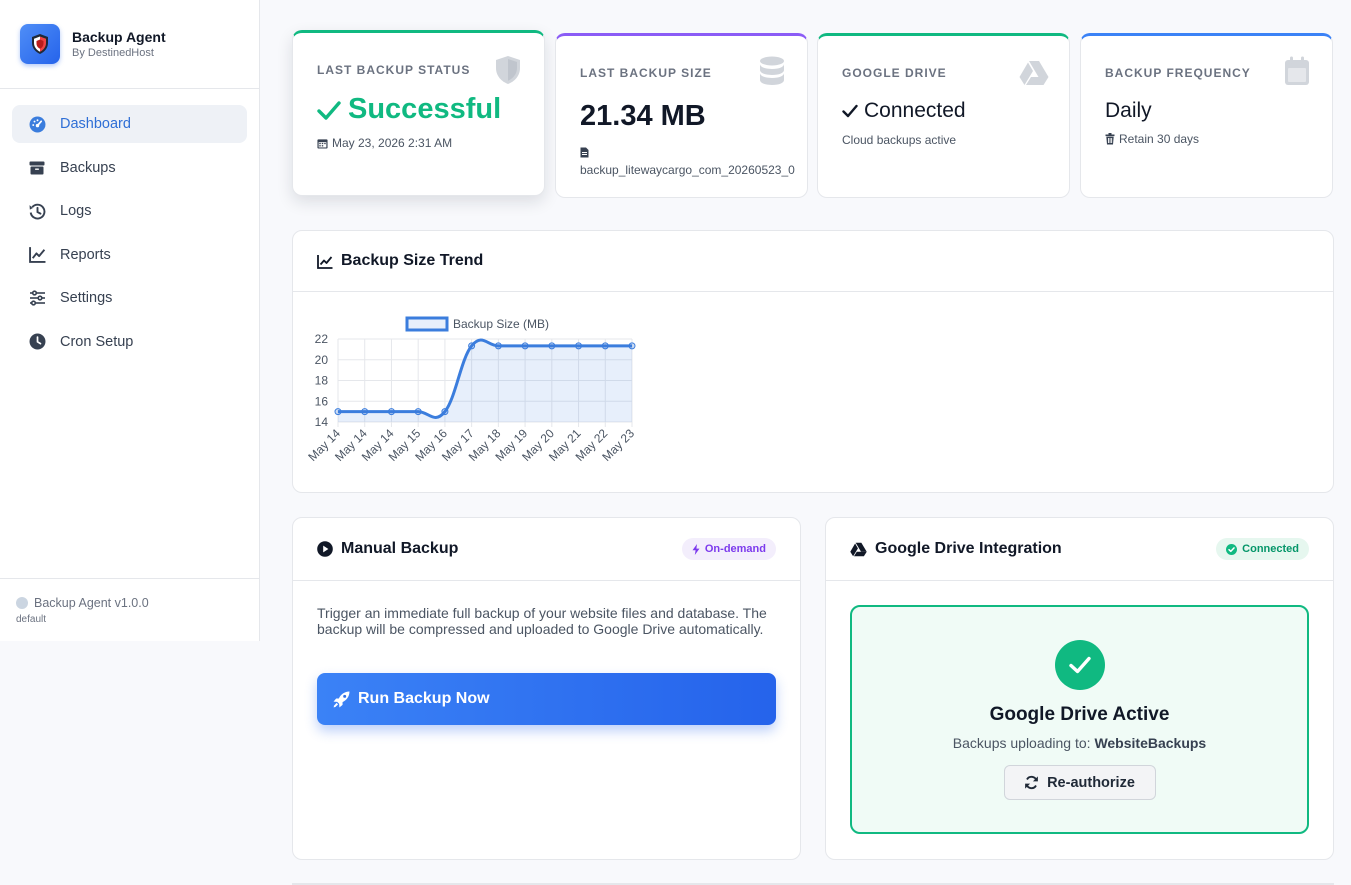 The height and width of the screenshot is (885, 1351). I want to click on button-label: Run Backup Now, so click(424, 698).